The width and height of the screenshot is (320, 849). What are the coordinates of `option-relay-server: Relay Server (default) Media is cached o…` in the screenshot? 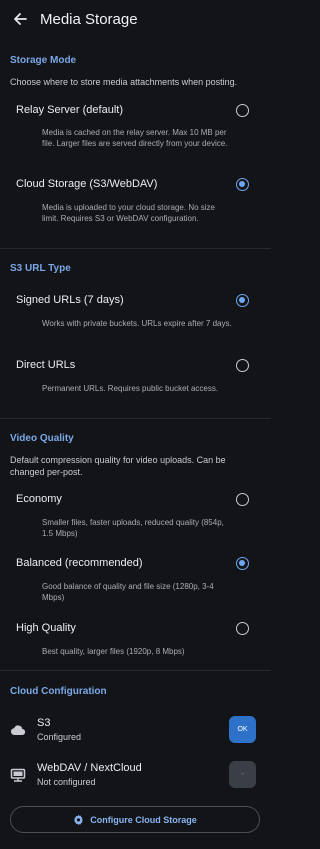 It's located at (135, 131).